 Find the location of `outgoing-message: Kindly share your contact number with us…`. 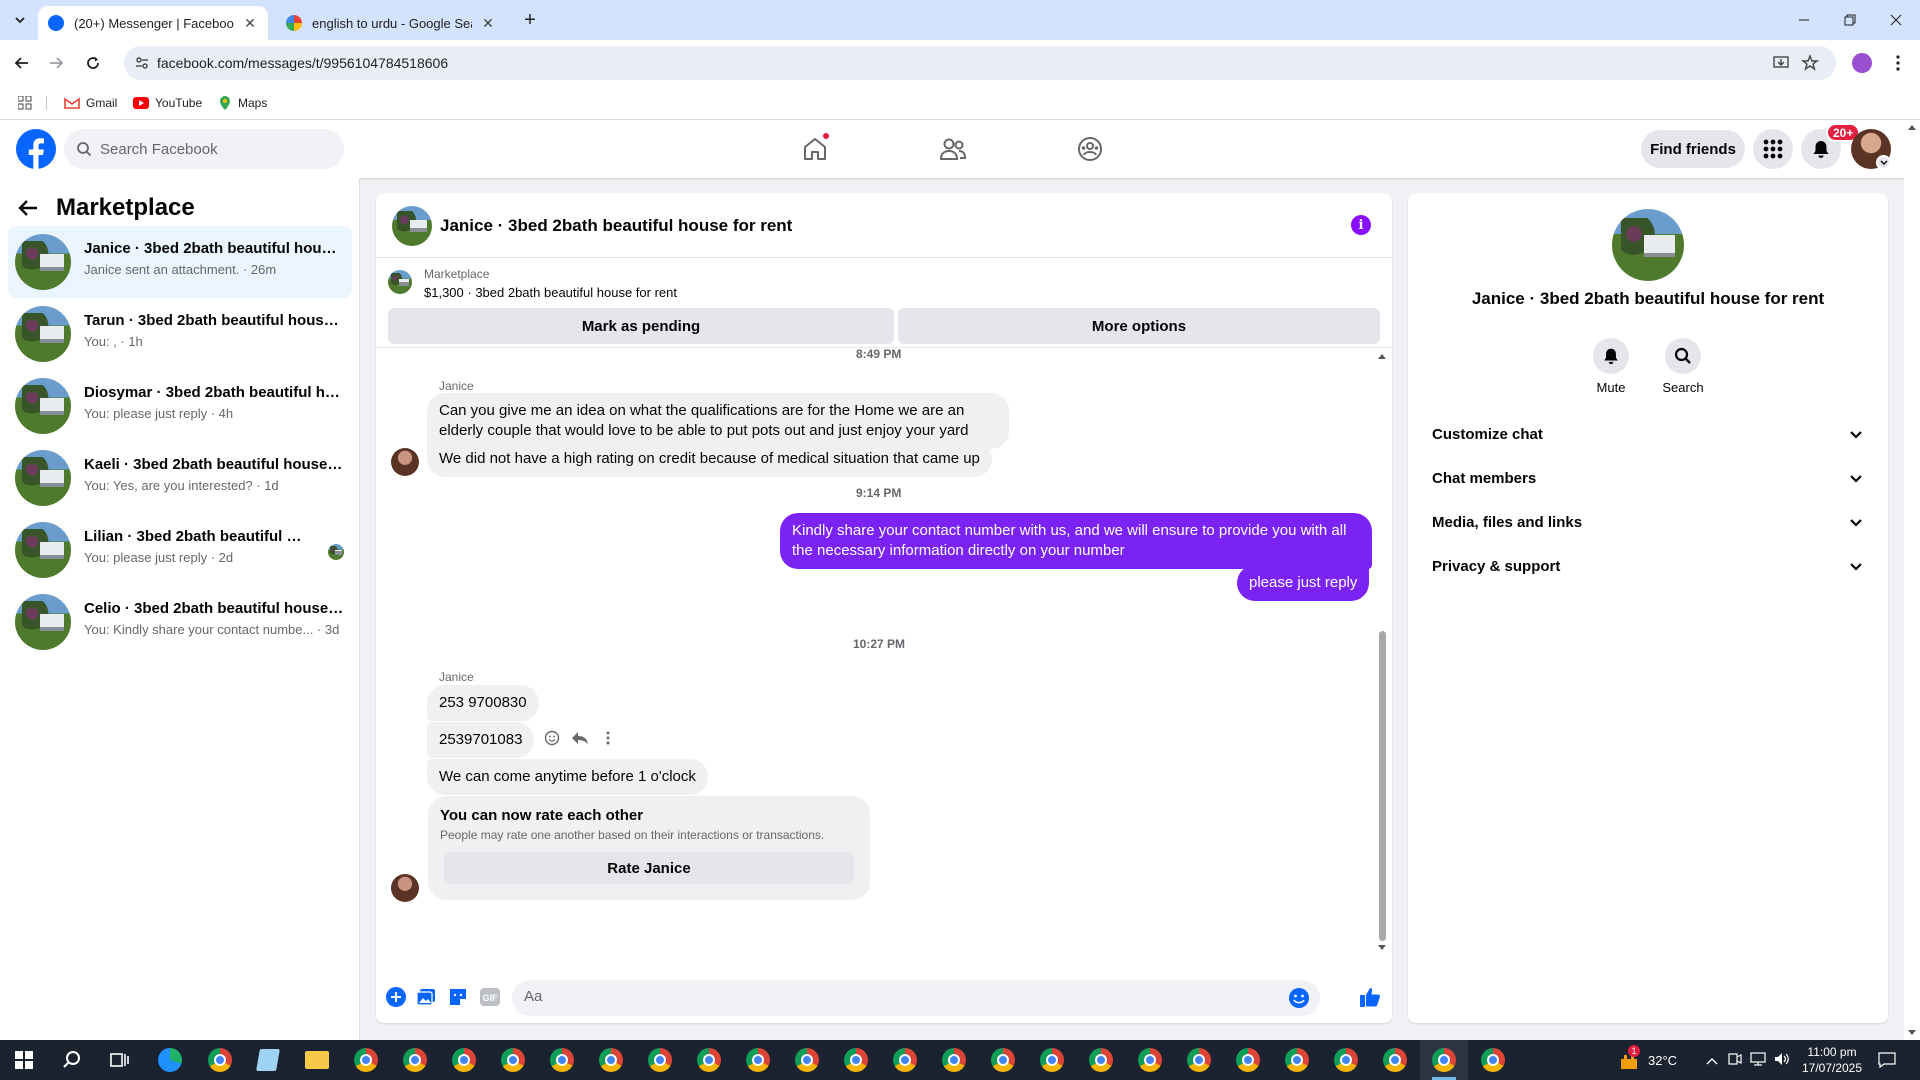

outgoing-message: Kindly share your contact number with us… is located at coordinates (1076, 541).